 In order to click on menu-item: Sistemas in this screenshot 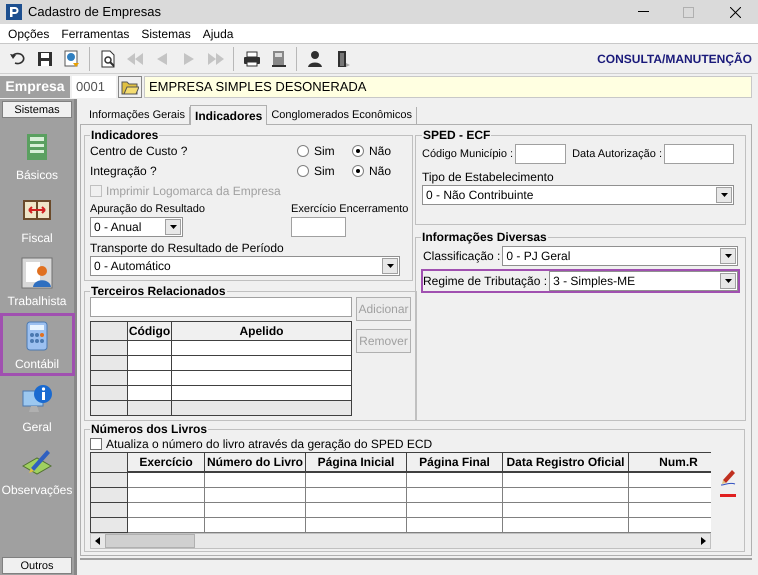, I will do `click(166, 33)`.